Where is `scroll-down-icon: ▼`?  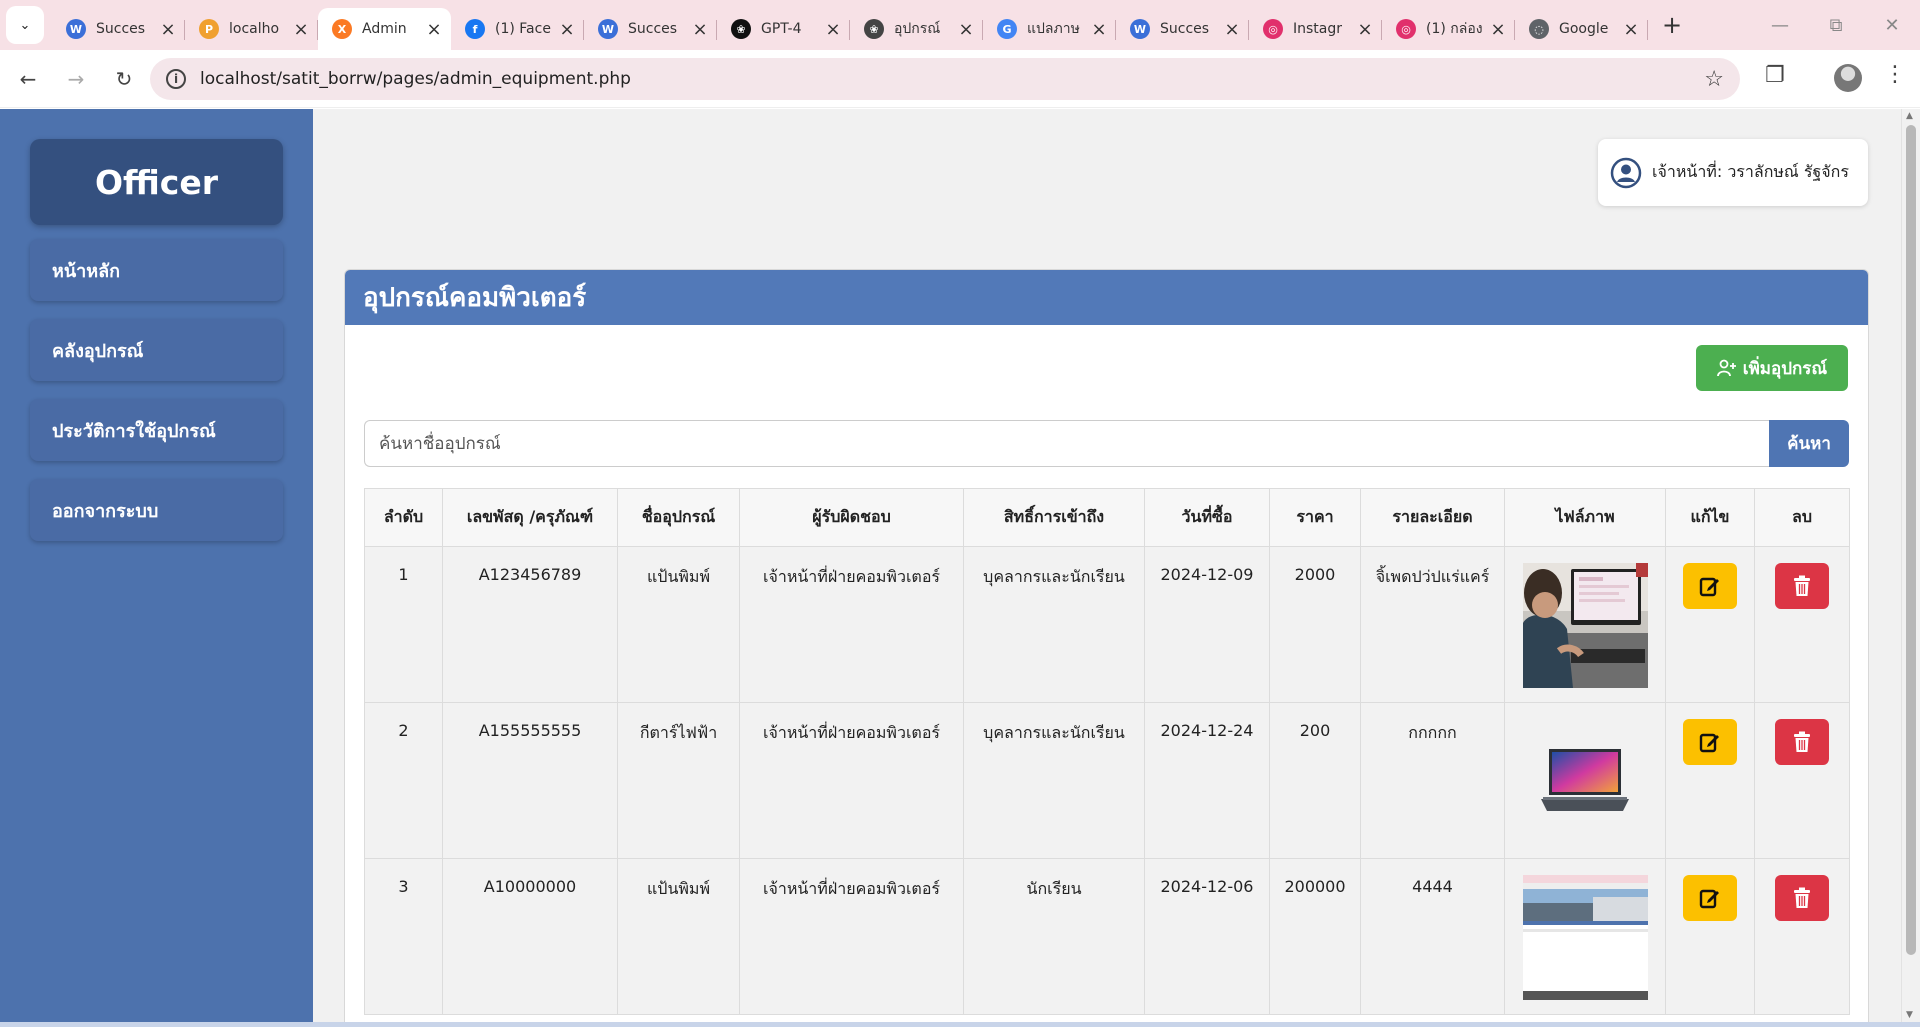
scroll-down-icon: ▼ is located at coordinates (1909, 1015).